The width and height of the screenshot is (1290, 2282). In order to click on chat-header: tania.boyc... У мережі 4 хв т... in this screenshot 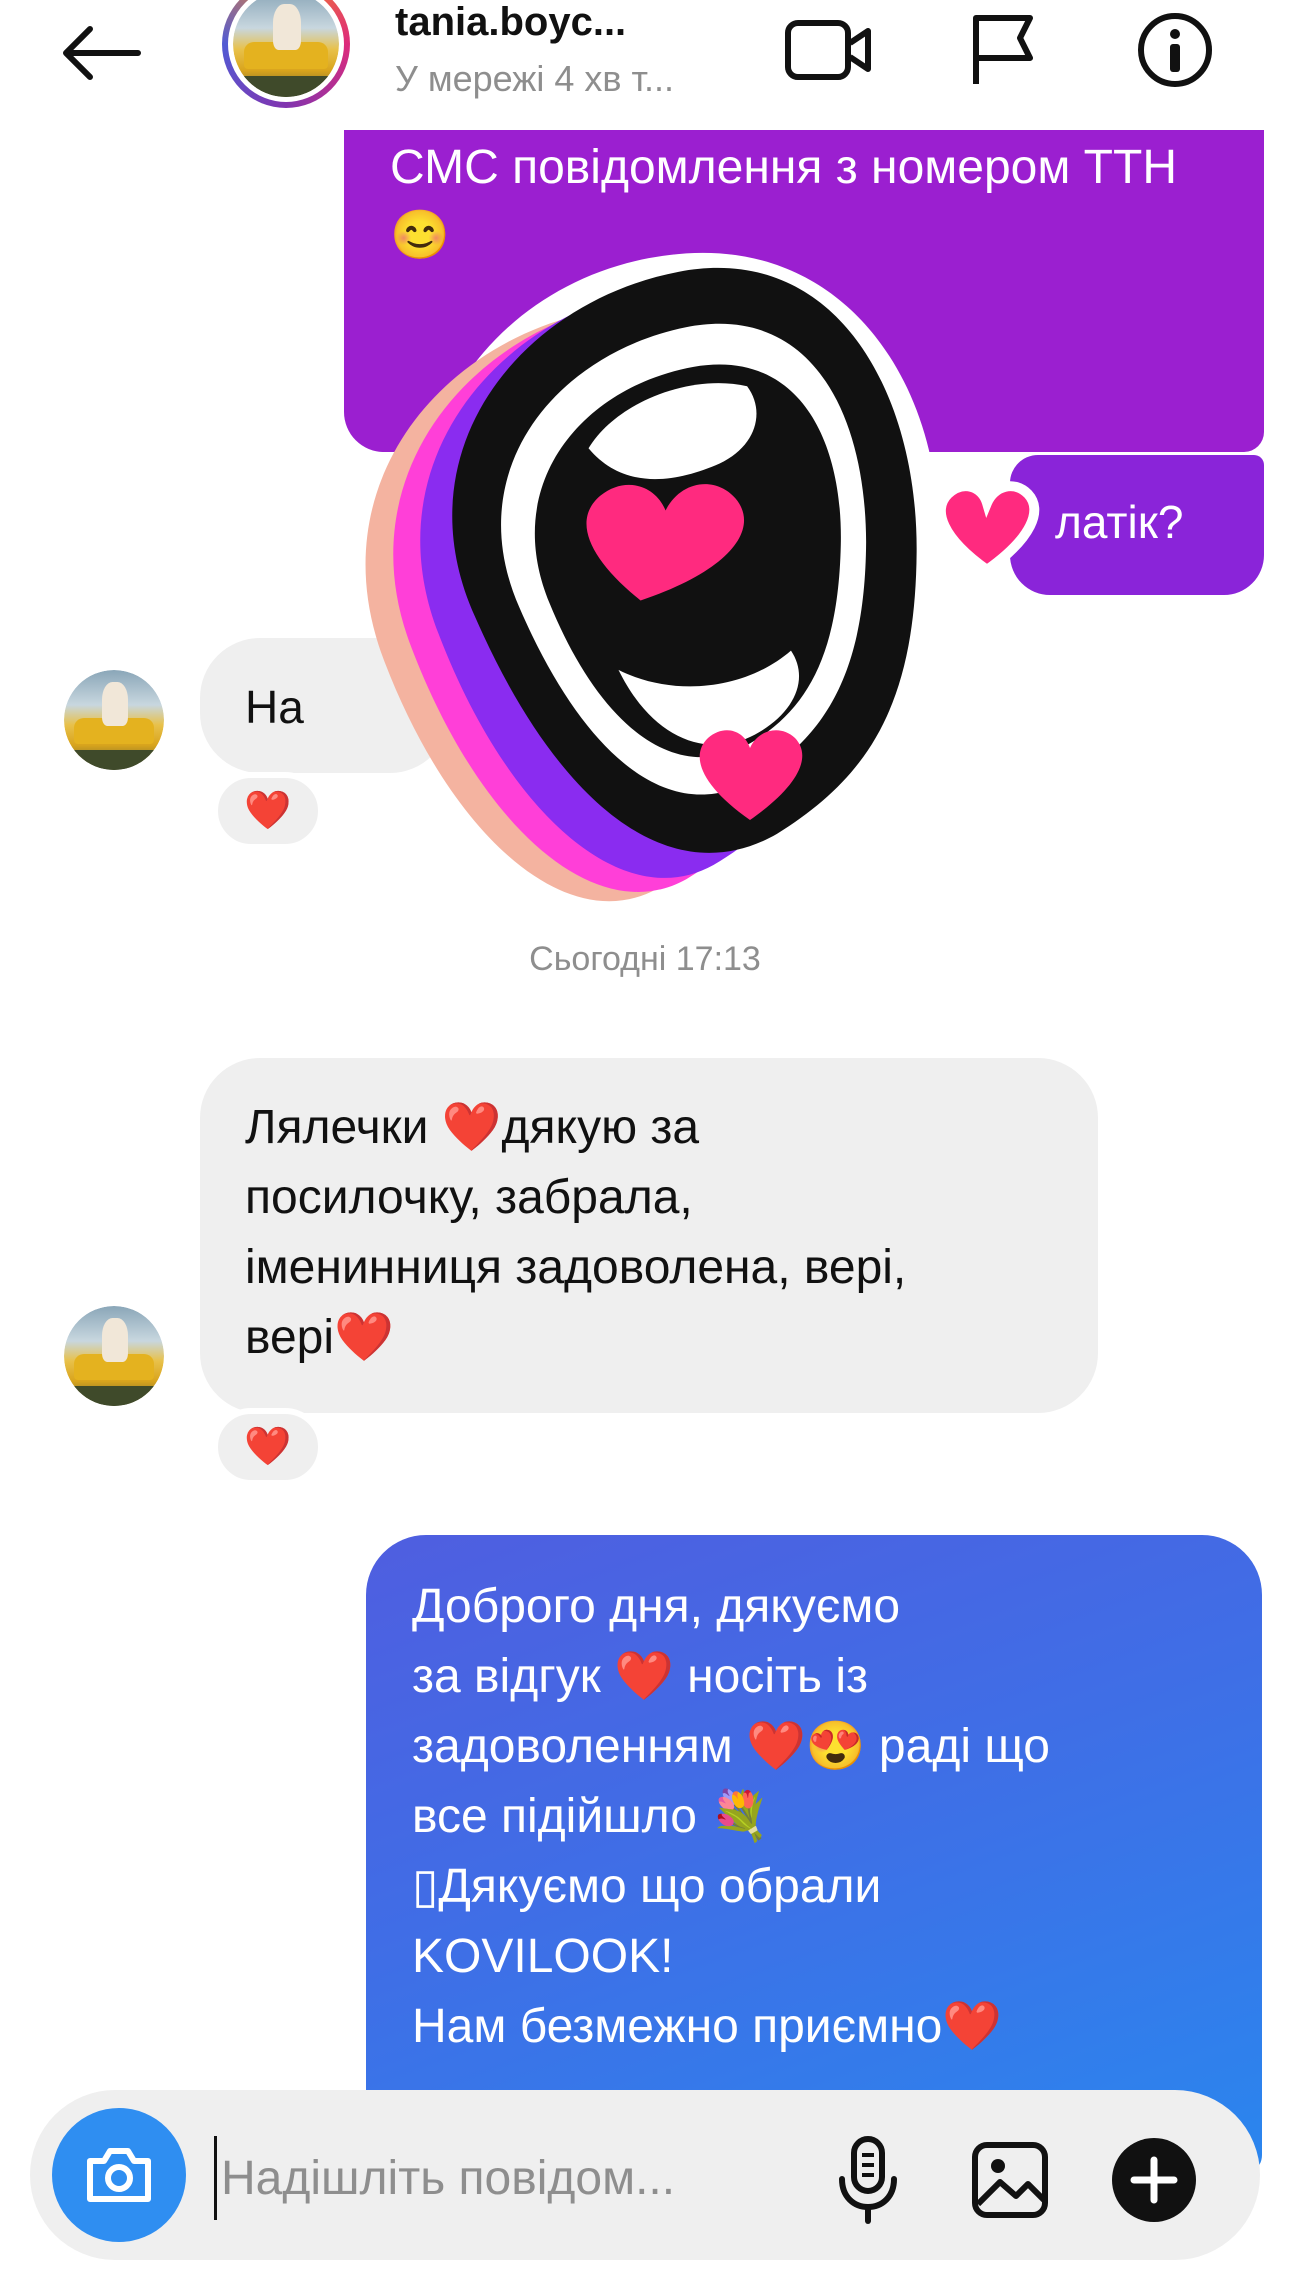, I will do `click(645, 65)`.